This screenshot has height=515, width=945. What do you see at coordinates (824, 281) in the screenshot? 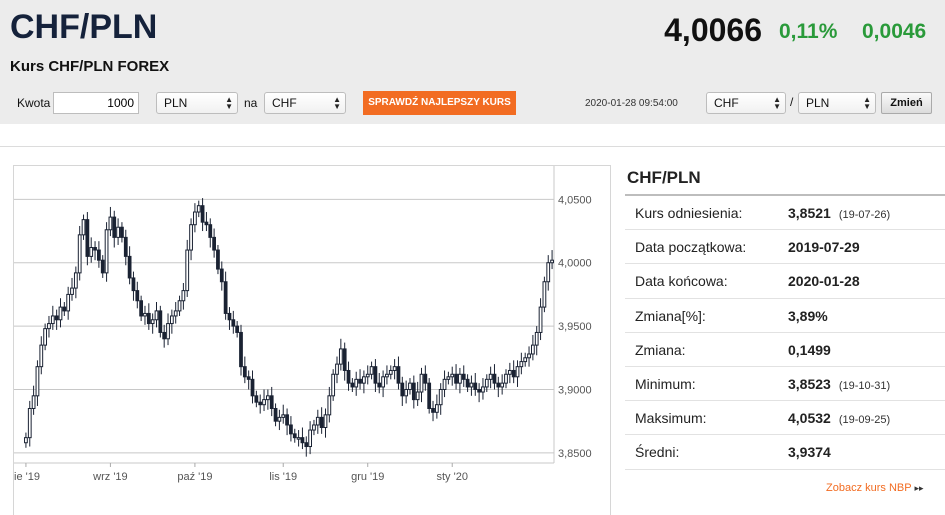
I see `info-row-value-text: 2020-01-28` at bounding box center [824, 281].